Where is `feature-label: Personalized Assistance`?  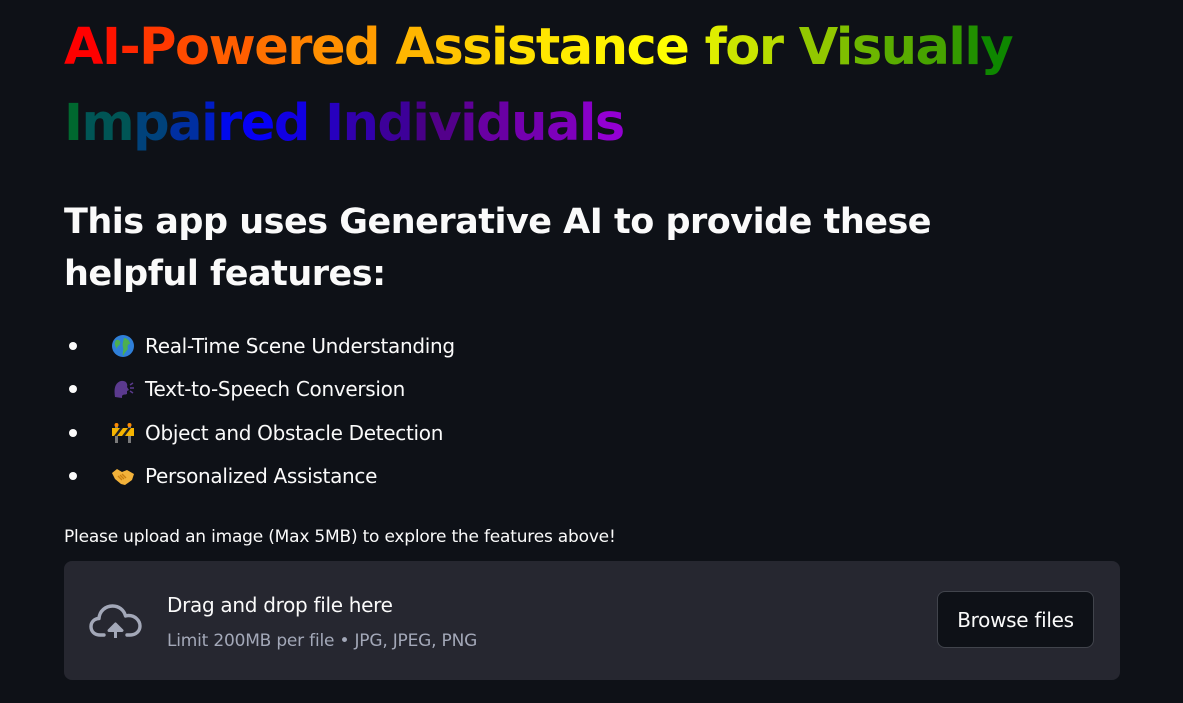
feature-label: Personalized Assistance is located at coordinates (261, 475).